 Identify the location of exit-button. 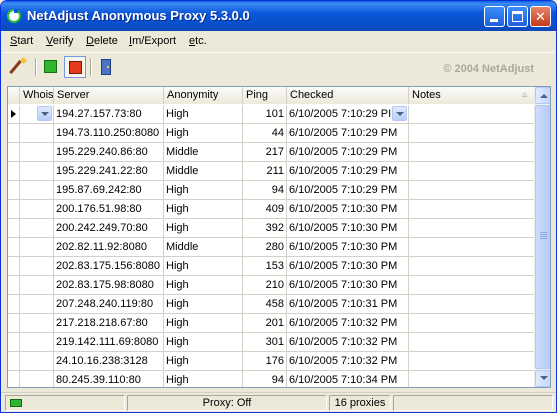
(106, 67).